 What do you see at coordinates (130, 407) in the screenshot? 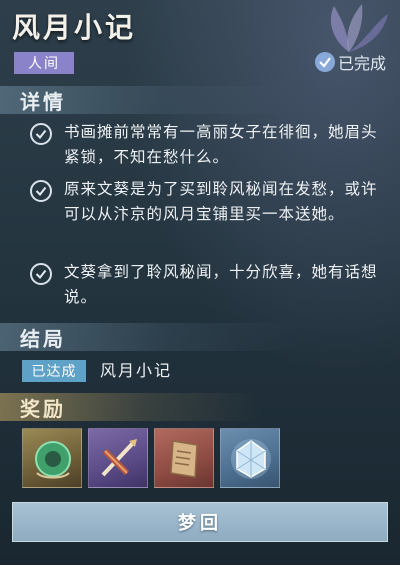
I see `rewards-header: 奖励` at bounding box center [130, 407].